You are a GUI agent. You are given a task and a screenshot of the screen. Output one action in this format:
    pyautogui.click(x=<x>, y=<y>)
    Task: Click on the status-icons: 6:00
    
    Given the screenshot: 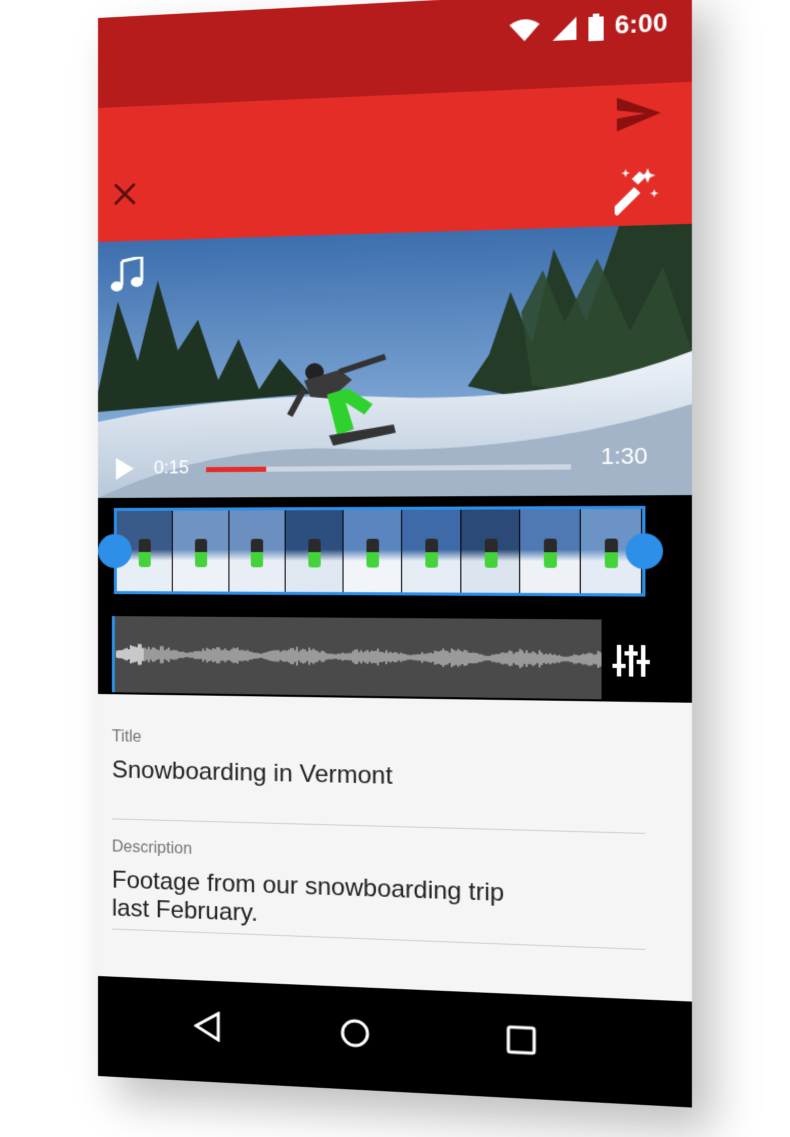 What is the action you would take?
    pyautogui.click(x=587, y=28)
    